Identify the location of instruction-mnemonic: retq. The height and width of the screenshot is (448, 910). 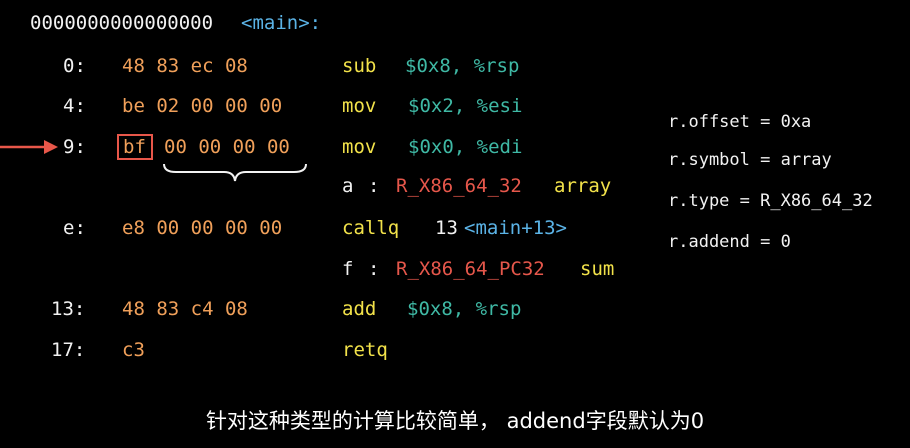
(365, 350).